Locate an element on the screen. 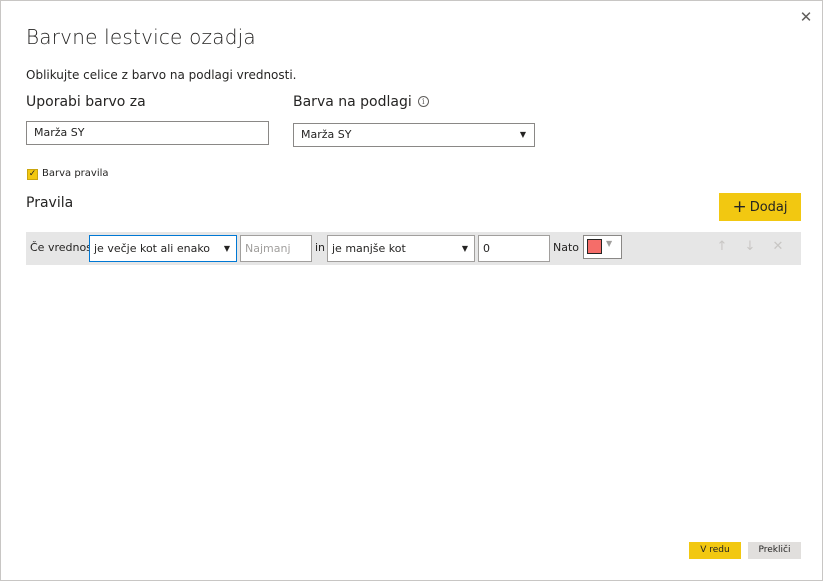 The height and width of the screenshot is (581, 823). ok-button: V redu is located at coordinates (715, 550).